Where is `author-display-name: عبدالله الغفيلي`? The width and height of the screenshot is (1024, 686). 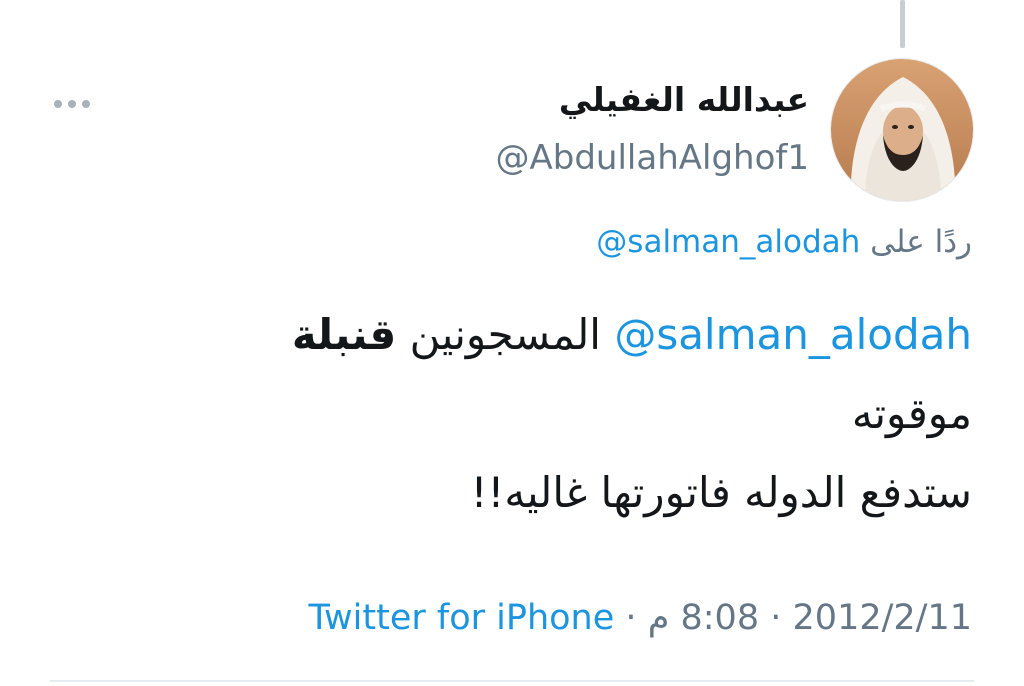 author-display-name: عبدالله الغفيلي is located at coordinates (684, 99).